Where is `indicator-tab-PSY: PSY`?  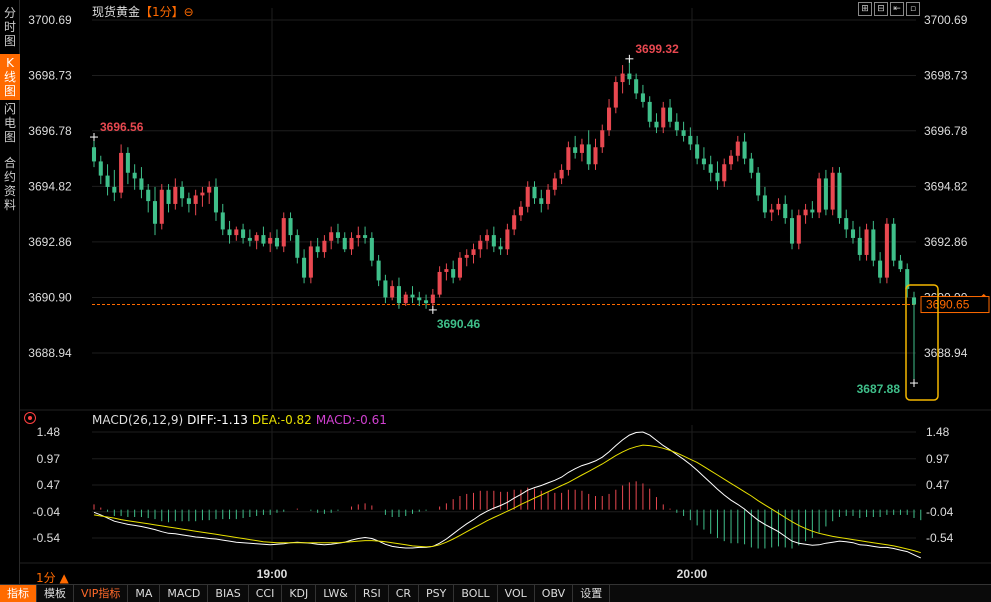
indicator-tab-PSY: PSY is located at coordinates (437, 593).